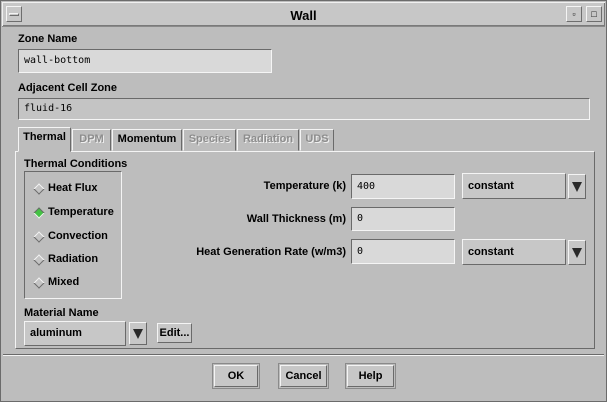 Image resolution: width=607 pixels, height=402 pixels. What do you see at coordinates (370, 376) in the screenshot?
I see `help-button: Help` at bounding box center [370, 376].